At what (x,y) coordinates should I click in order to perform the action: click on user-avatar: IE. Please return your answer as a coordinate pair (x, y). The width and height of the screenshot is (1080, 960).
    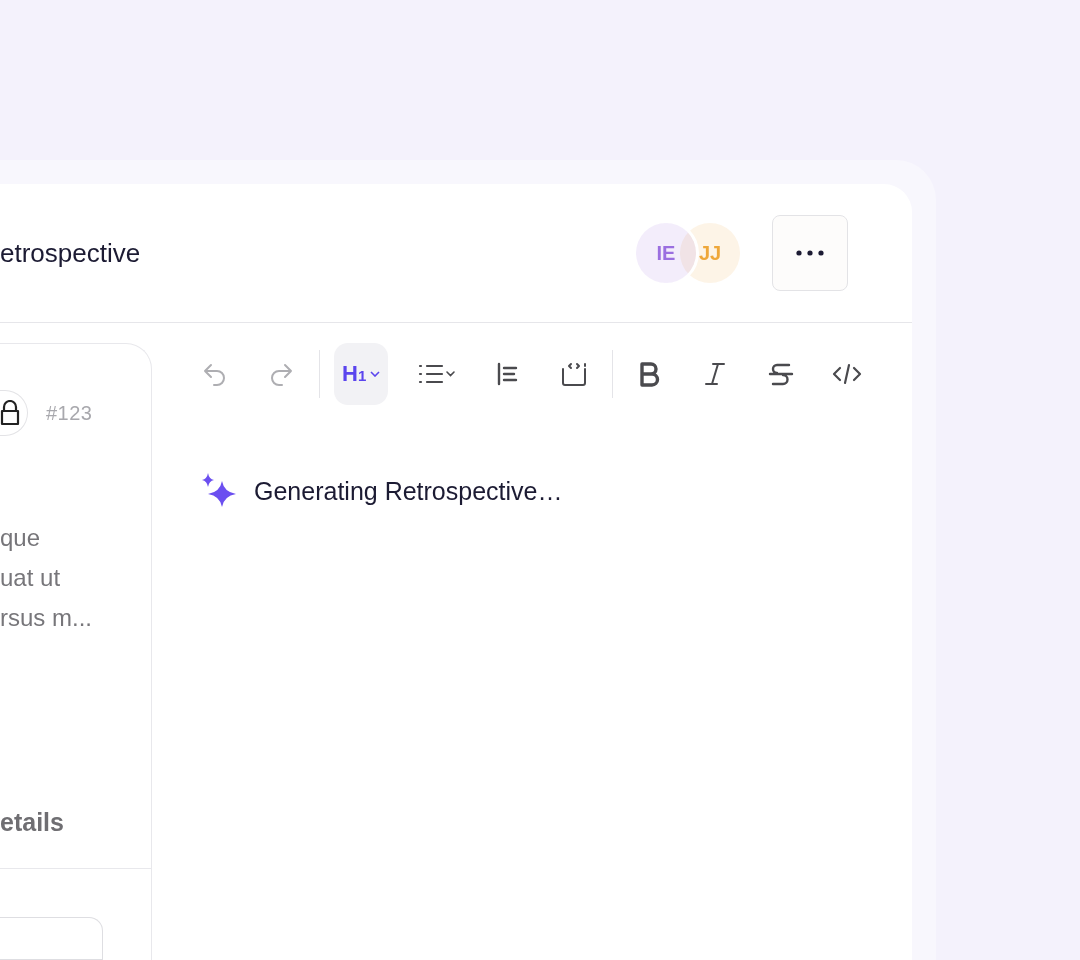
    Looking at the image, I should click on (666, 253).